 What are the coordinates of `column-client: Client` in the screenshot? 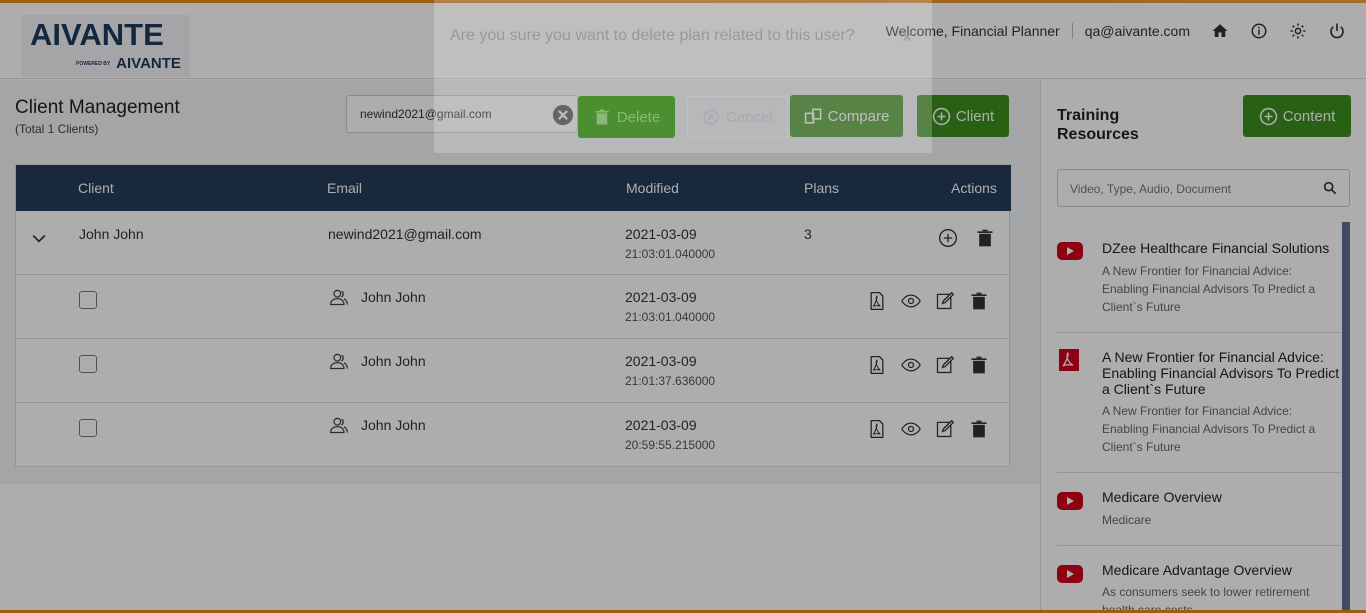 It's located at (96, 188).